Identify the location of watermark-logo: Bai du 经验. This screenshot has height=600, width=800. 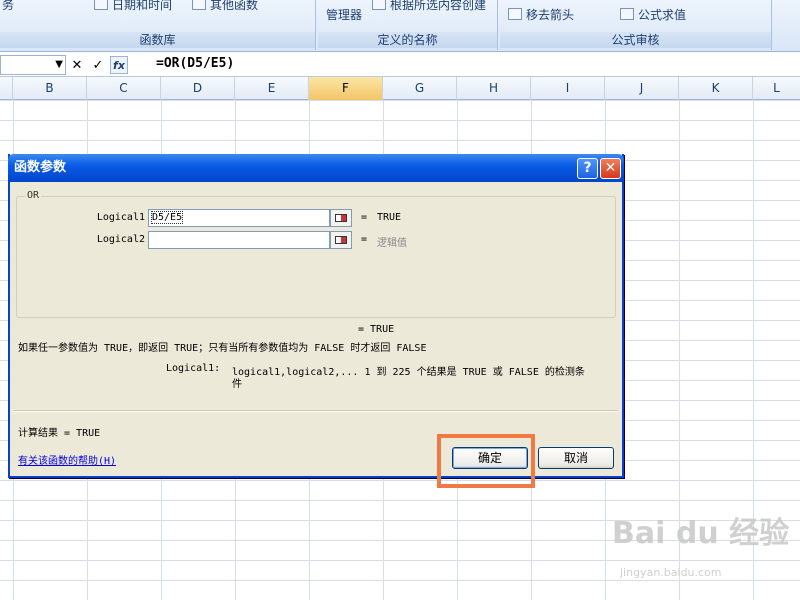
(701, 533).